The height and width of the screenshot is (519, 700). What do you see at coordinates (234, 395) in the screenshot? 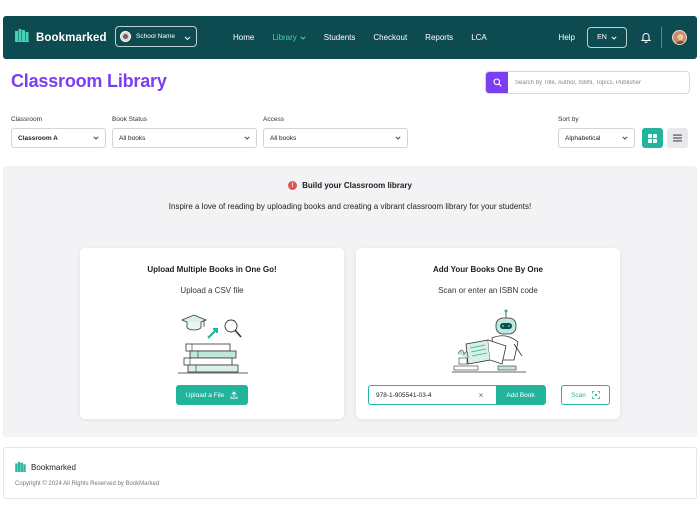
I see `upload-icon` at bounding box center [234, 395].